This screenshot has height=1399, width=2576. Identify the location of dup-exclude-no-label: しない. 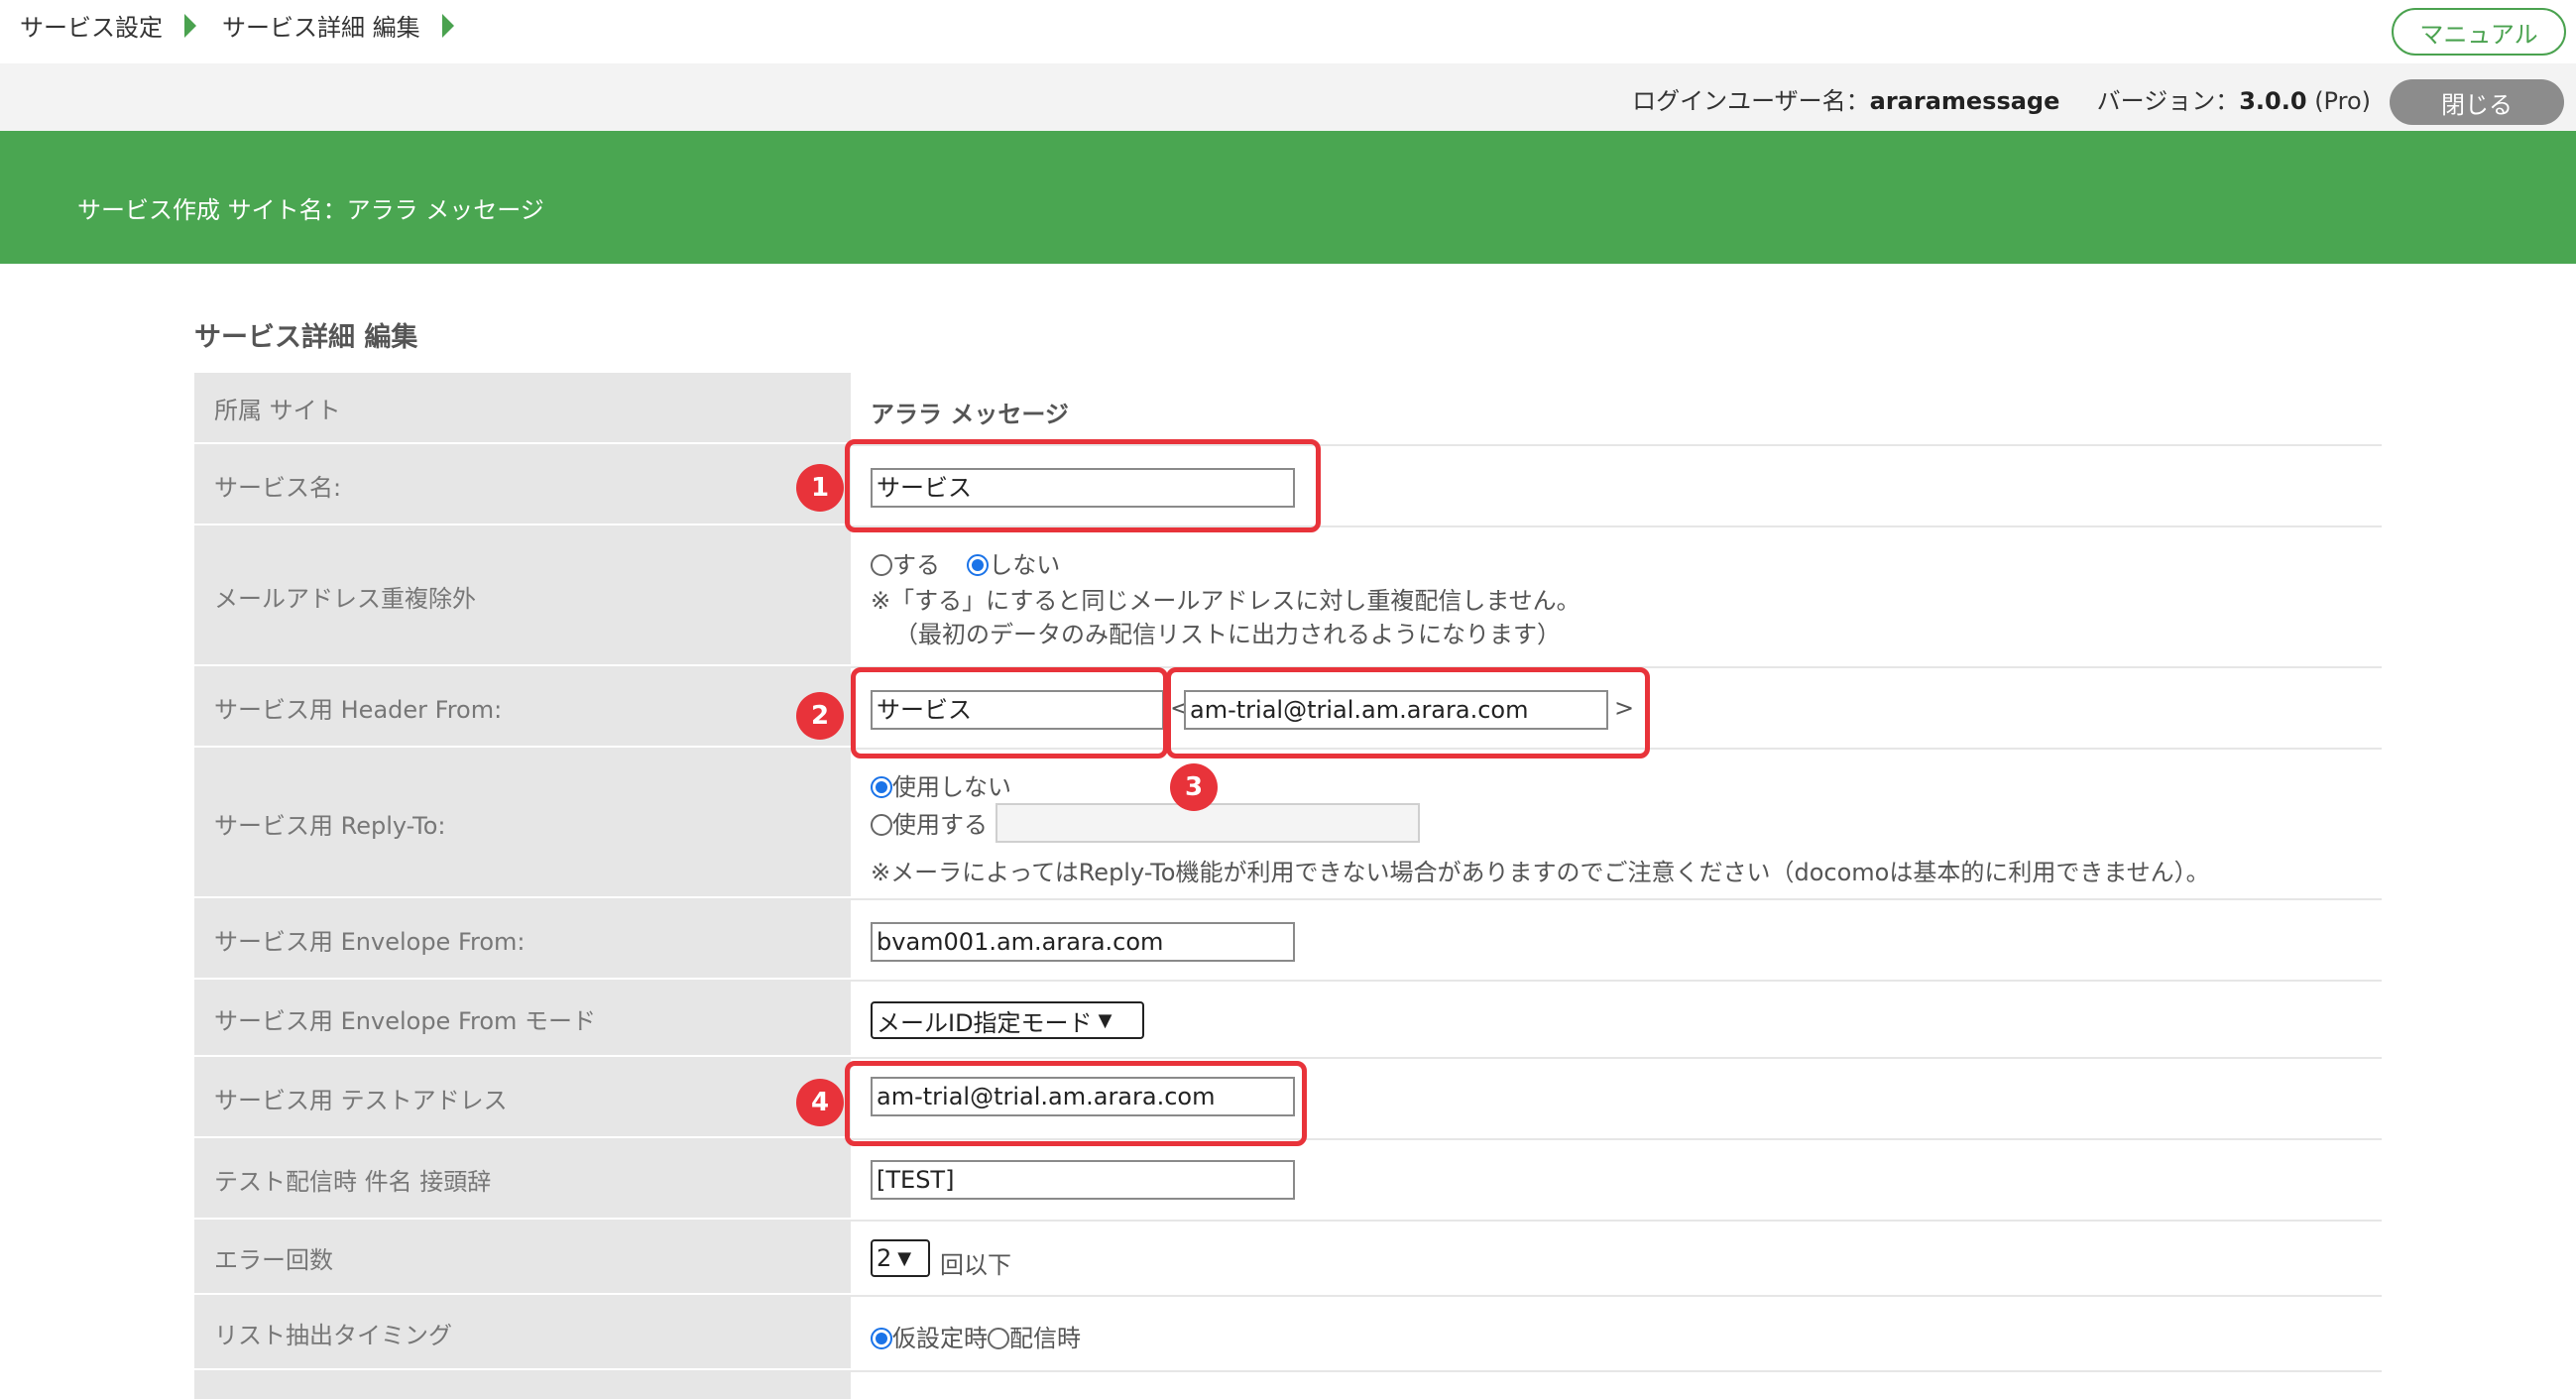
(1024, 565).